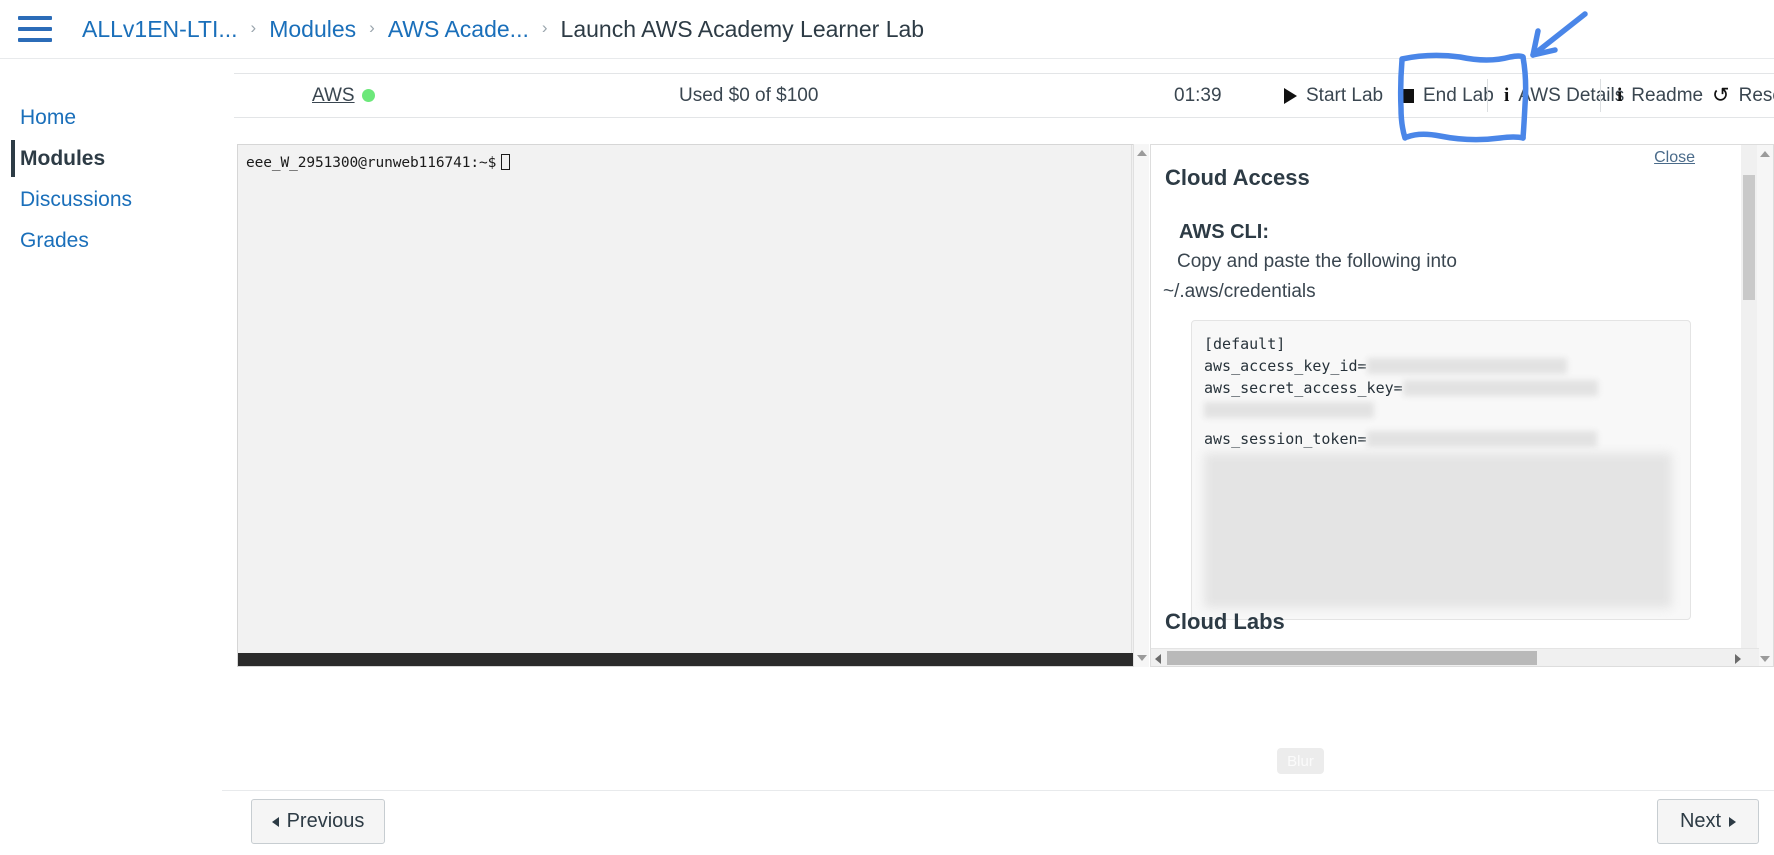  What do you see at coordinates (1447, 412) in the screenshot?
I see `credential-wrap-line` at bounding box center [1447, 412].